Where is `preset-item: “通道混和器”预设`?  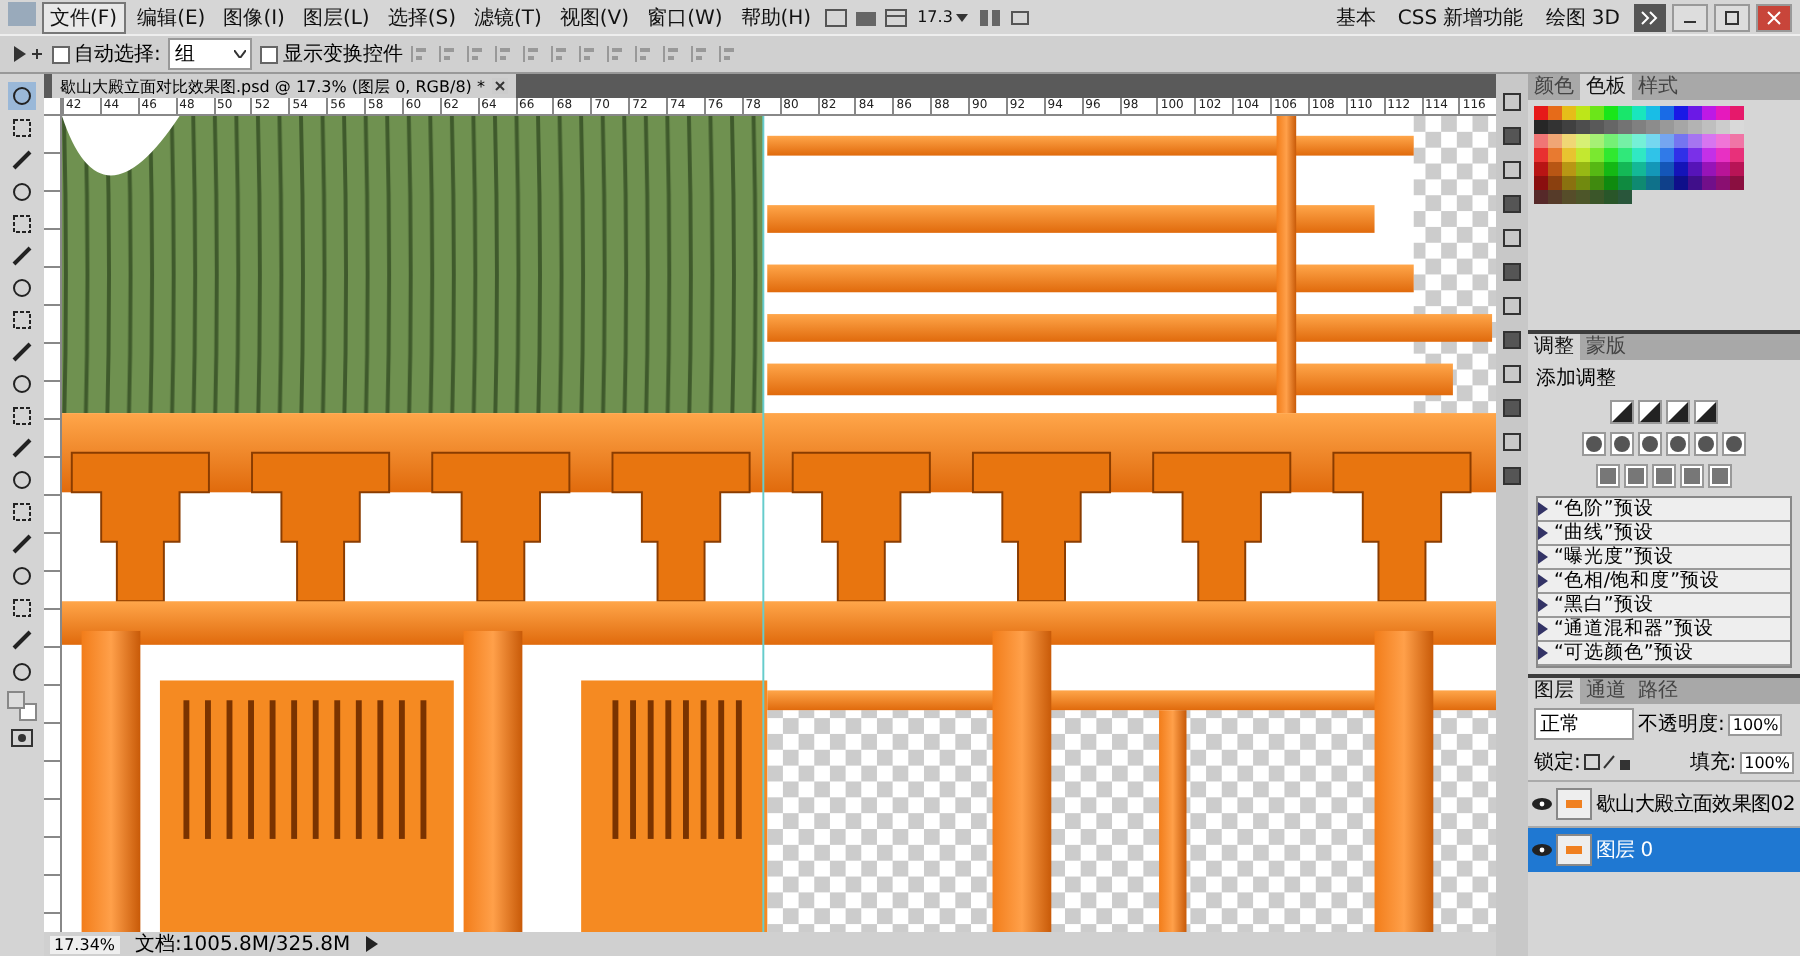
preset-item: “通道混和器”预设 is located at coordinates (1664, 630).